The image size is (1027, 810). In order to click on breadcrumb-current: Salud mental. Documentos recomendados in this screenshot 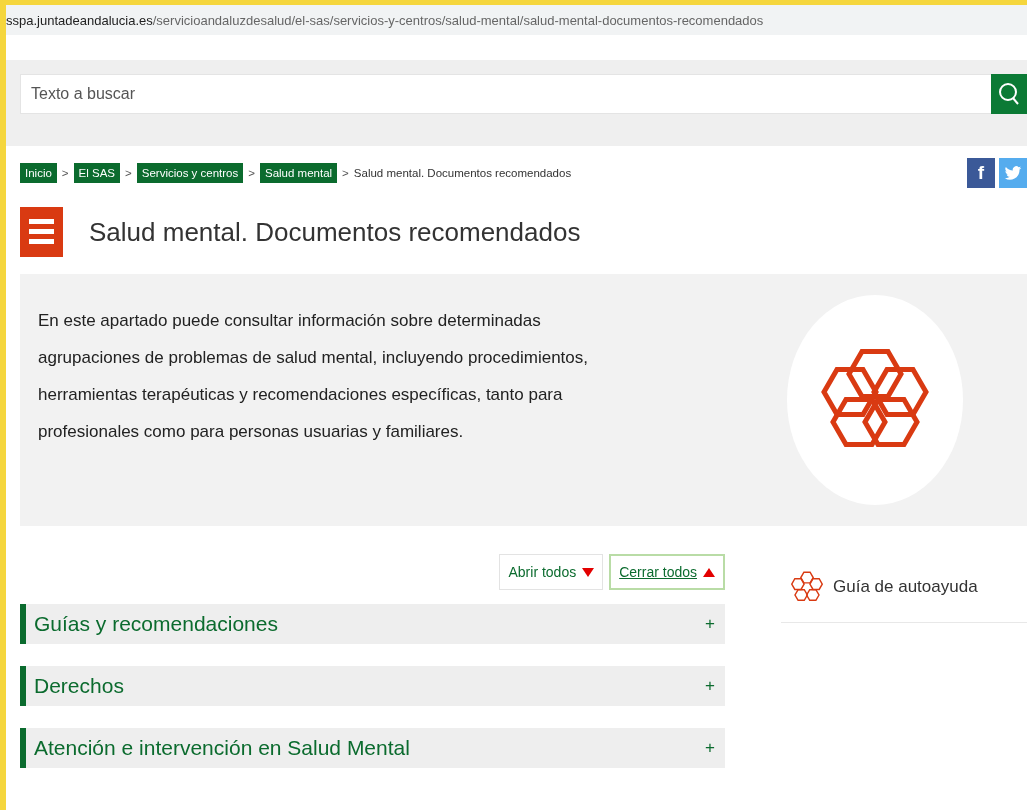, I will do `click(462, 173)`.